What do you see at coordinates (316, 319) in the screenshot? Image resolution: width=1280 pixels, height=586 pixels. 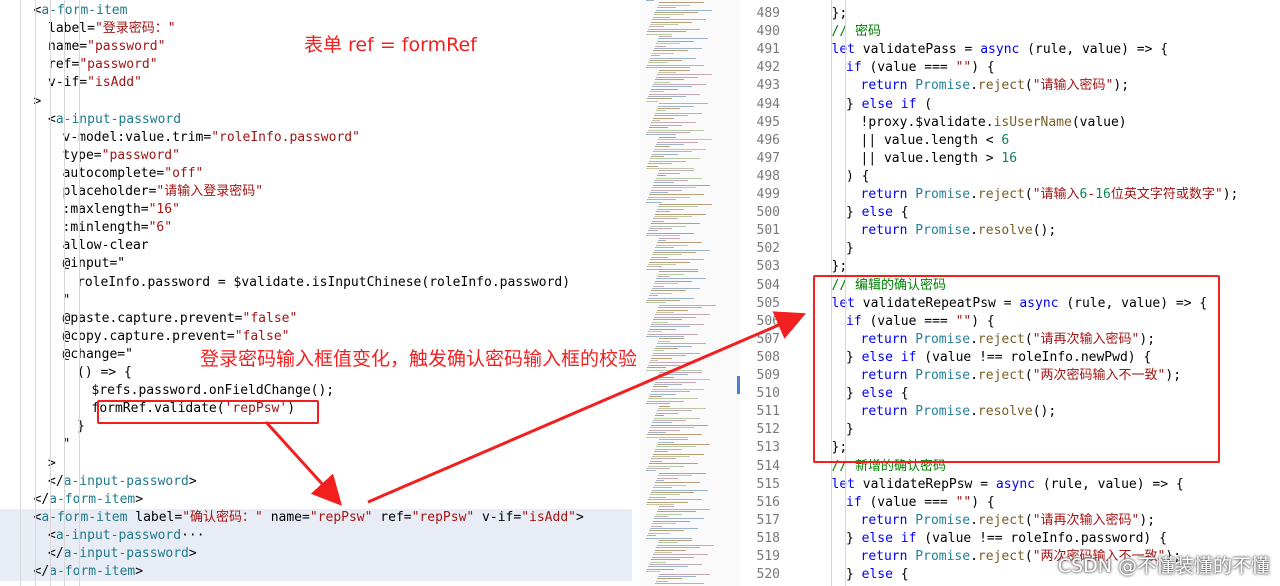 I see `code-line: @paste.capture.prevent="false"` at bounding box center [316, 319].